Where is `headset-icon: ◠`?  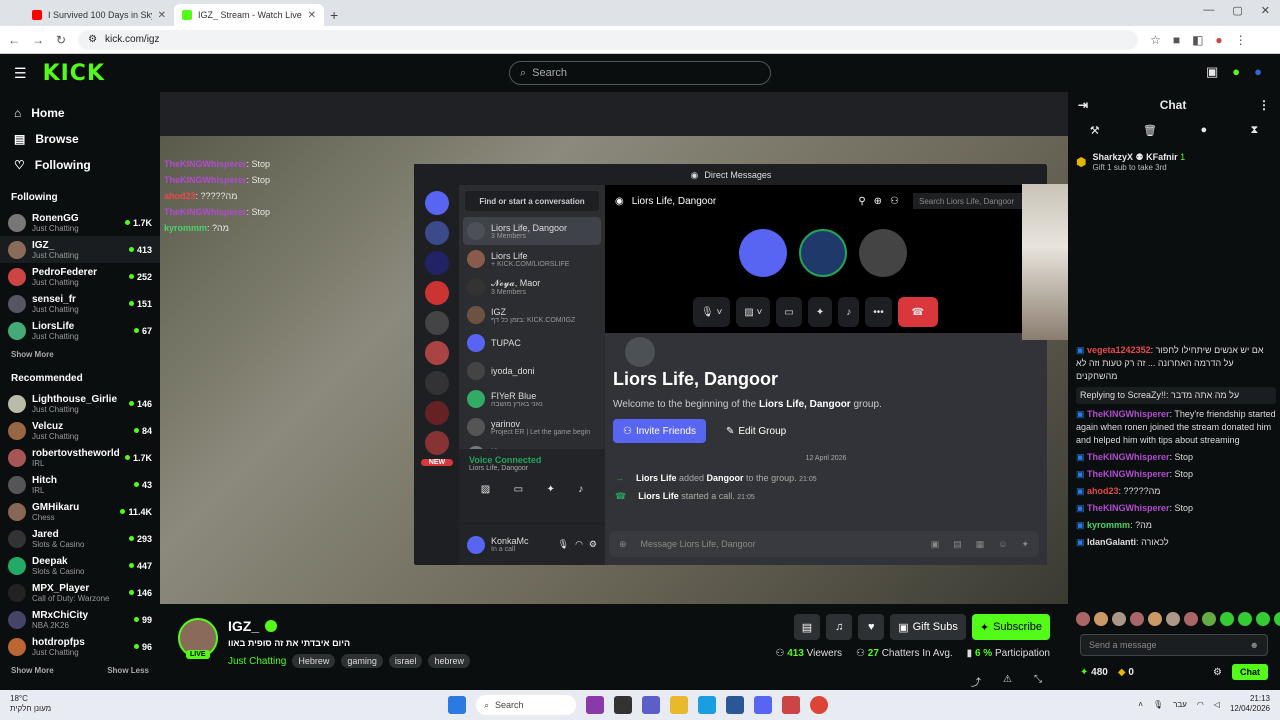
headset-icon: ◠ is located at coordinates (579, 544).